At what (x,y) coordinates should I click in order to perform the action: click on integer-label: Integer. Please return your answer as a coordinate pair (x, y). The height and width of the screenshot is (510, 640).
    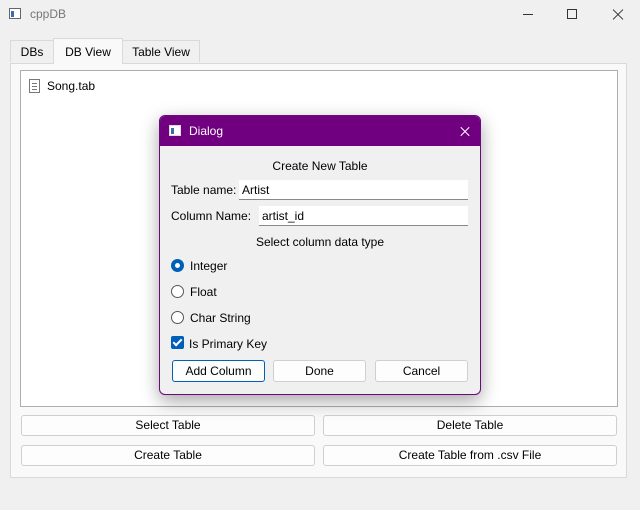
    Looking at the image, I should click on (208, 266).